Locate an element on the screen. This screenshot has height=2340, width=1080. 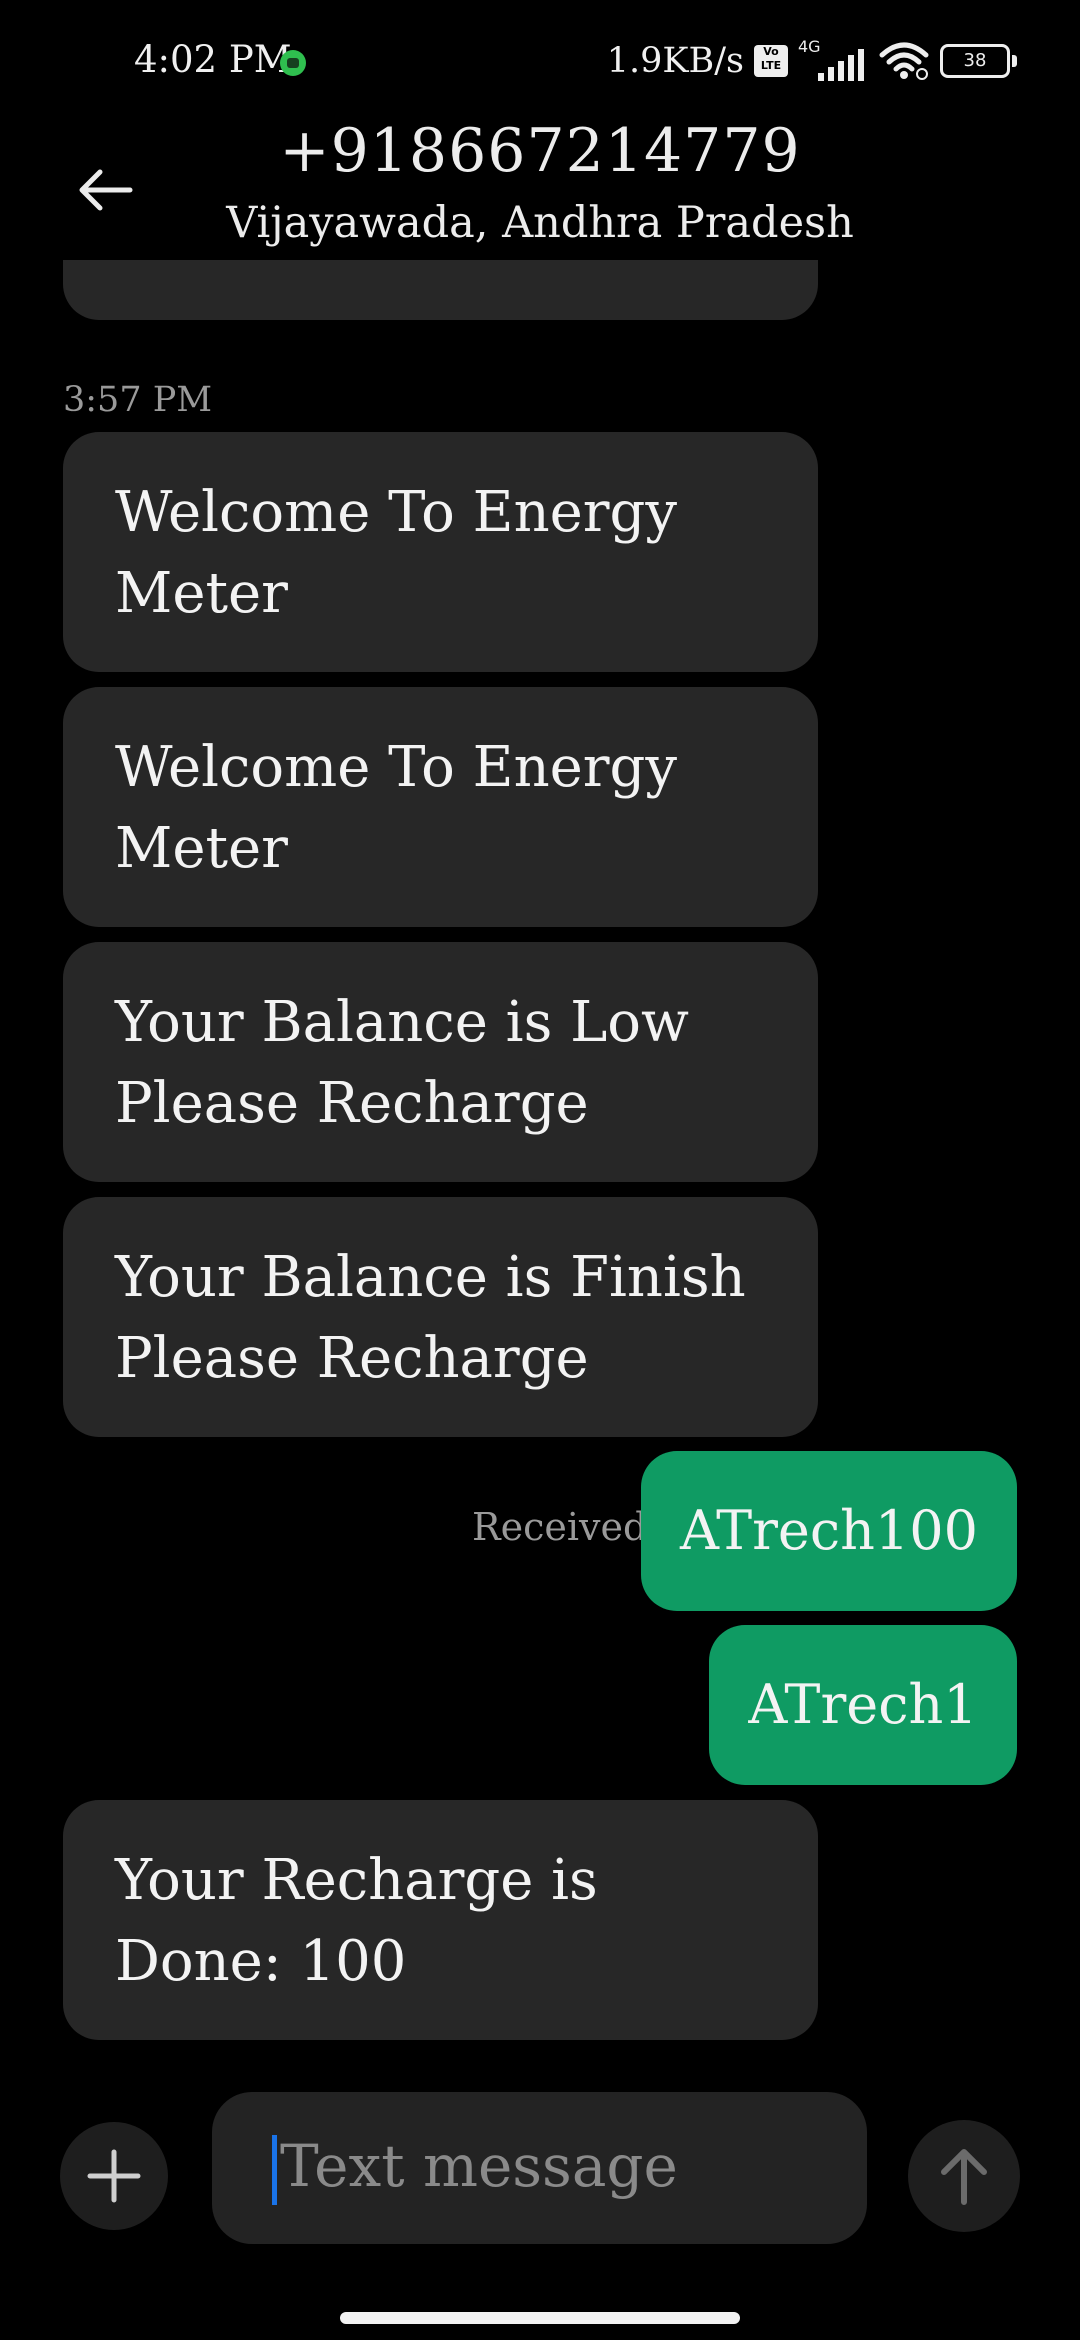
send-button is located at coordinates (964, 2176).